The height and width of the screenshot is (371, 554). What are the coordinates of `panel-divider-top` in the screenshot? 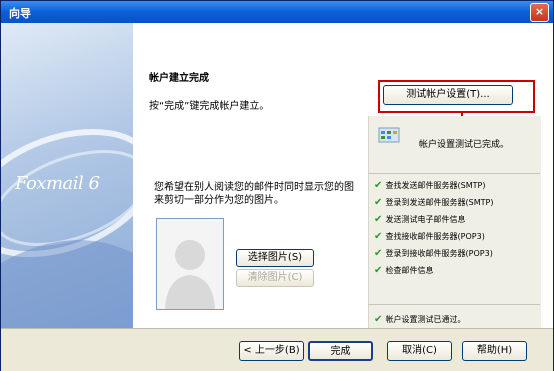 It's located at (454, 173).